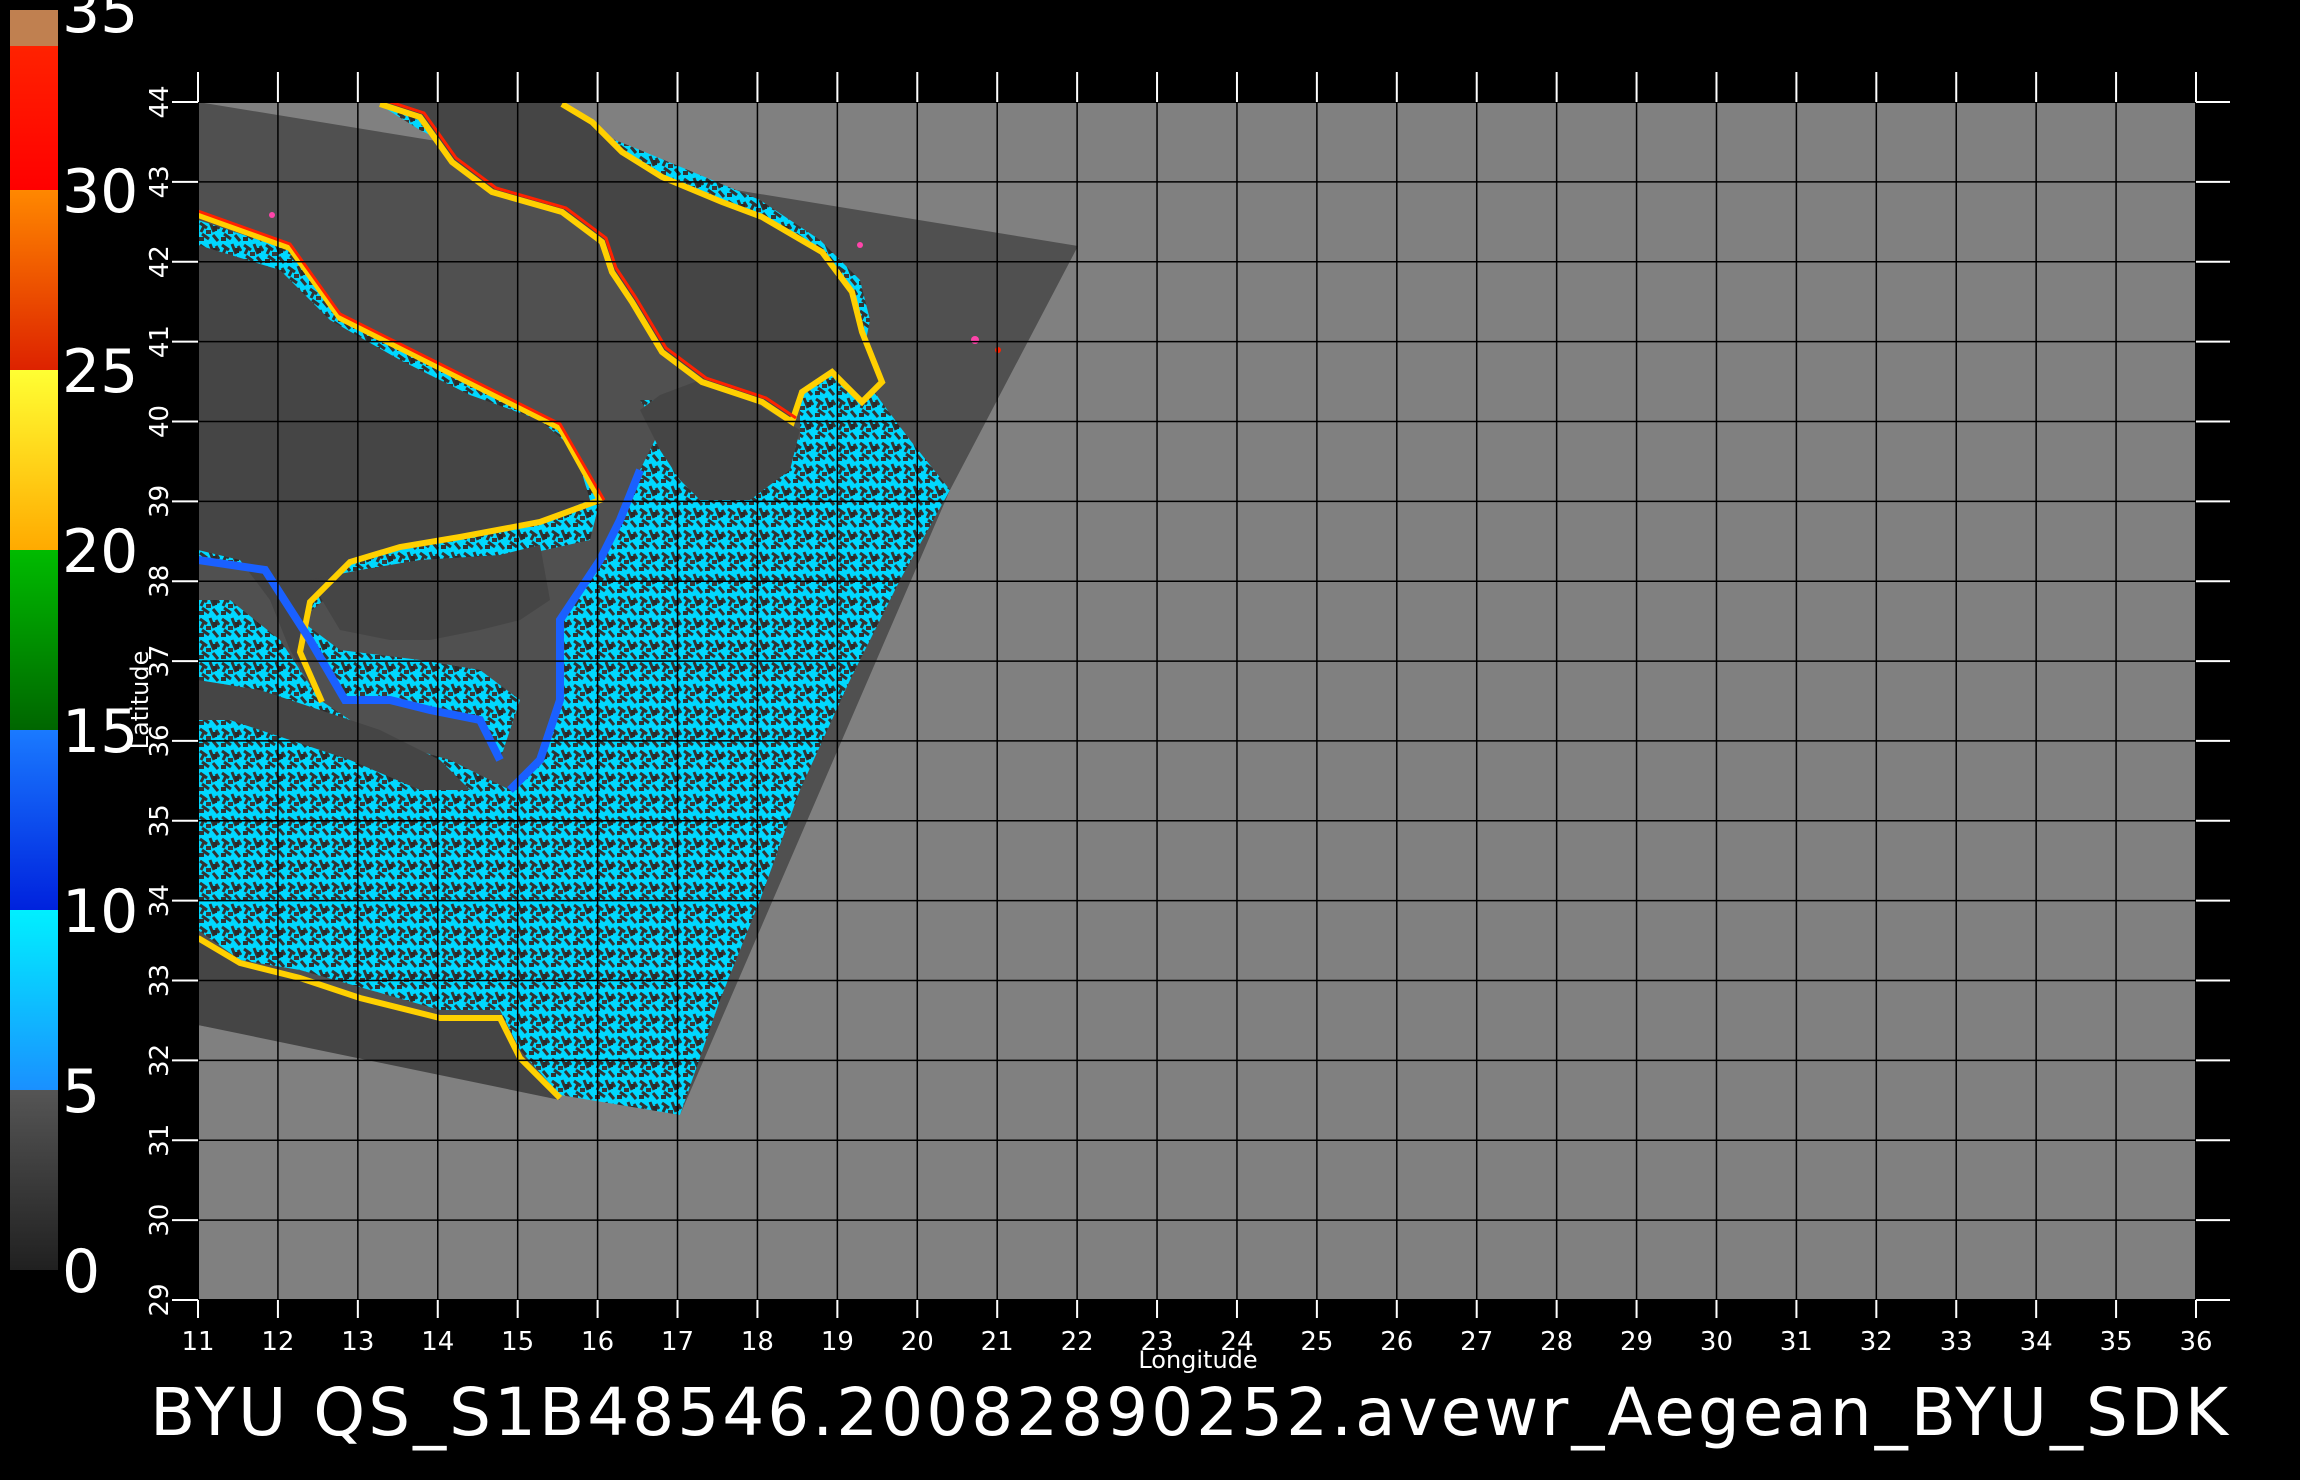  I want to click on y-tick-label: 33, so click(160, 980).